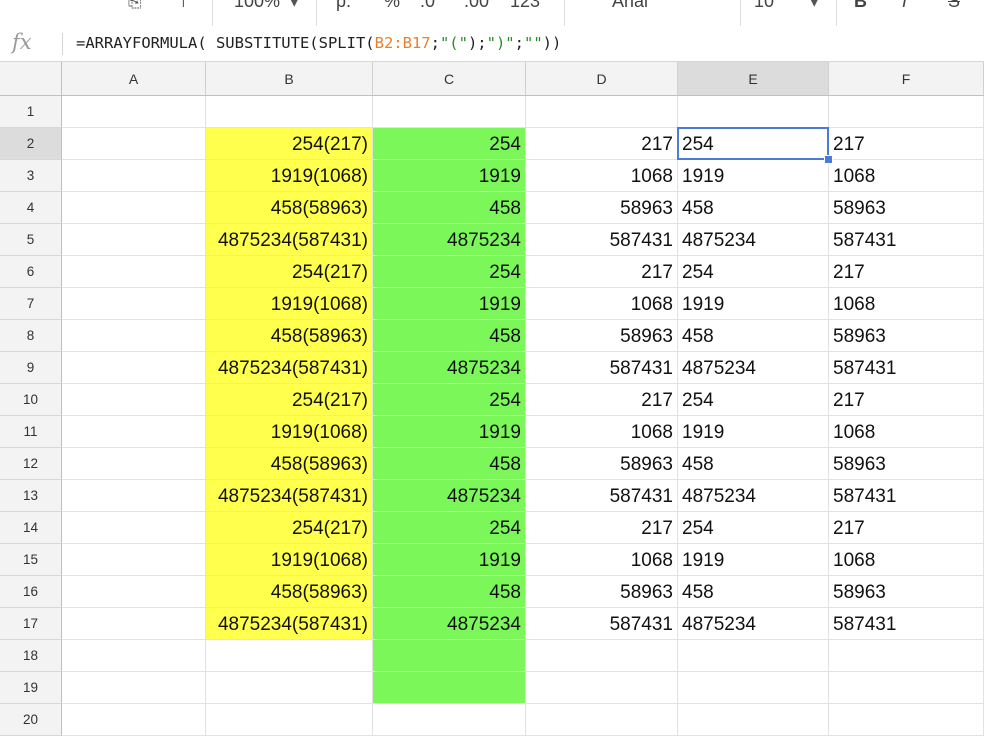  What do you see at coordinates (289, 464) in the screenshot?
I see `cell-b12: 458(58963)` at bounding box center [289, 464].